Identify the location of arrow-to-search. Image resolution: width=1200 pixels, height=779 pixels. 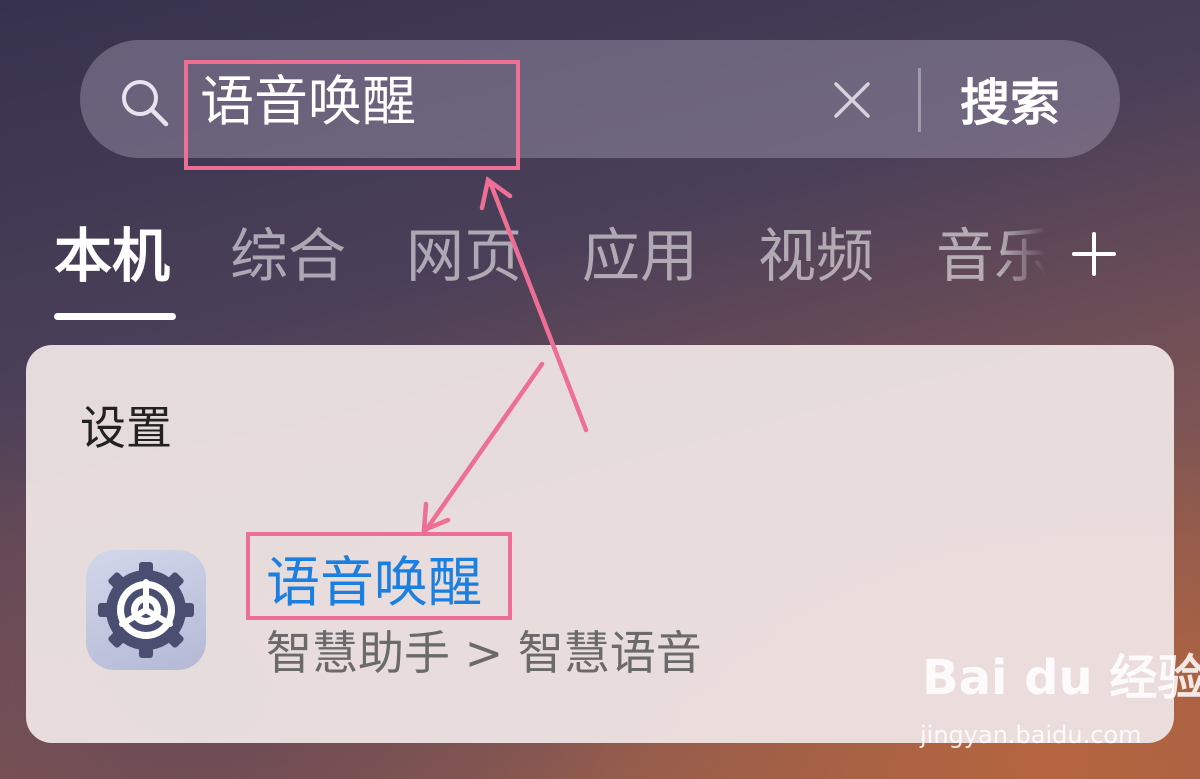
(538, 306).